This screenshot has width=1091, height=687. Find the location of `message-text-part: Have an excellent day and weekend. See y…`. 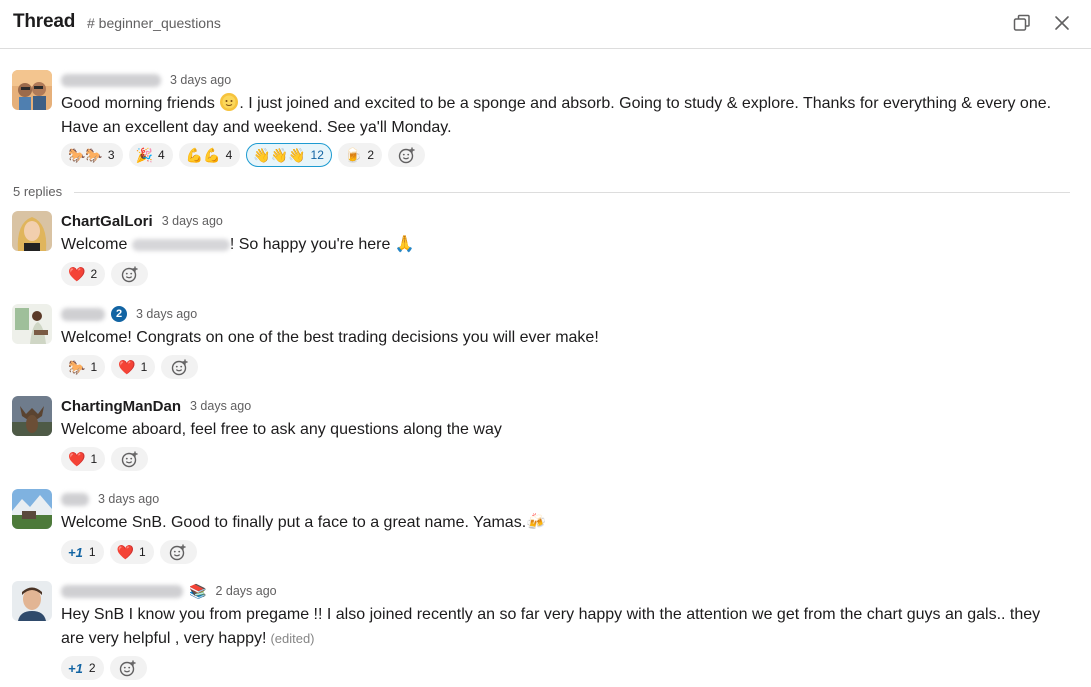

message-text-part: Have an excellent day and weekend. See y… is located at coordinates (256, 127).